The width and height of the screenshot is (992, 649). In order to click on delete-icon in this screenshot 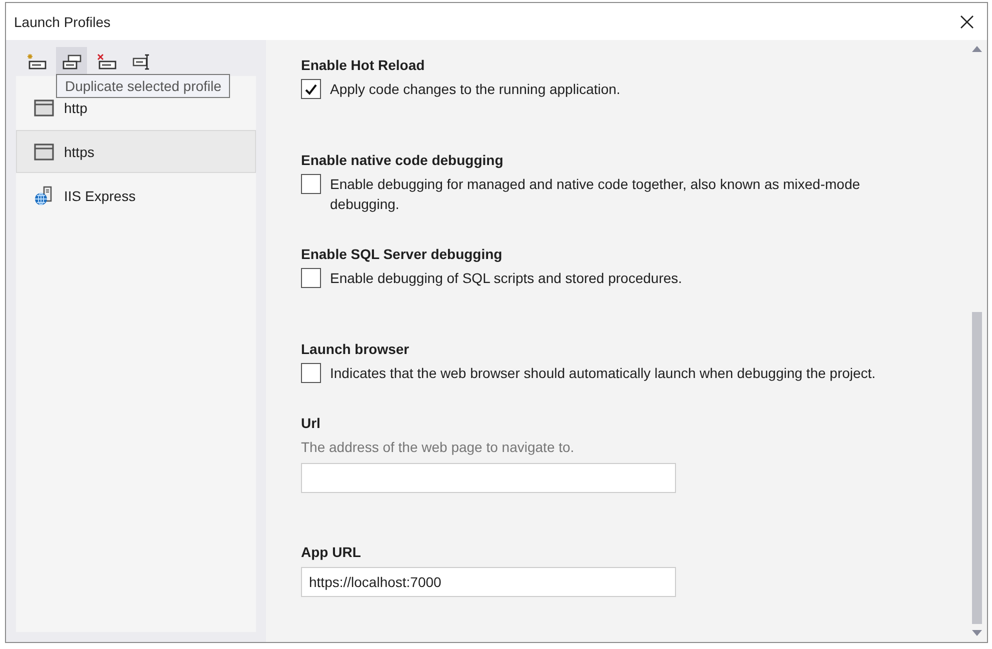, I will do `click(106, 62)`.